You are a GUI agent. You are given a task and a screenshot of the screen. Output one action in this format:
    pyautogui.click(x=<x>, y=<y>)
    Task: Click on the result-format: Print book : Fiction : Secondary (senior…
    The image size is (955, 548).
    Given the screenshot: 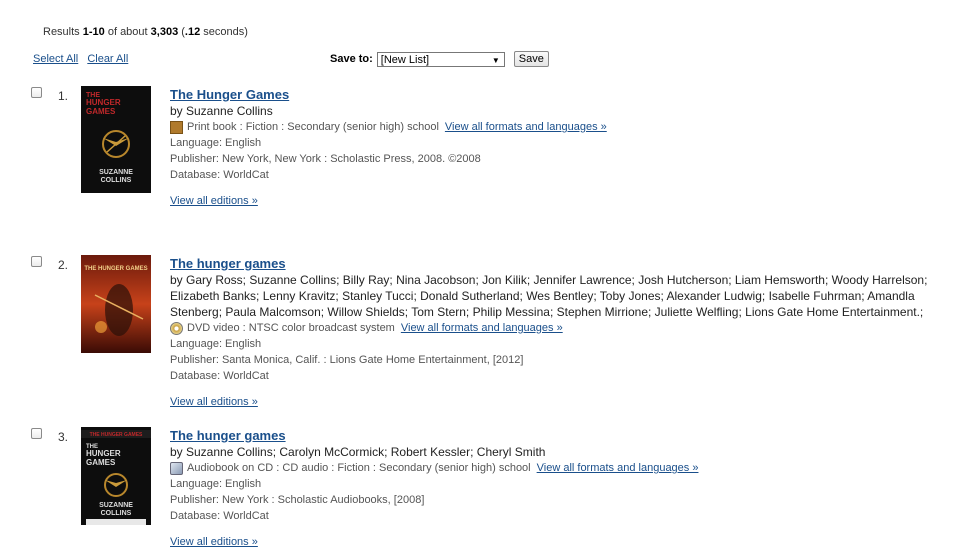 What is the action you would take?
    pyautogui.click(x=562, y=127)
    